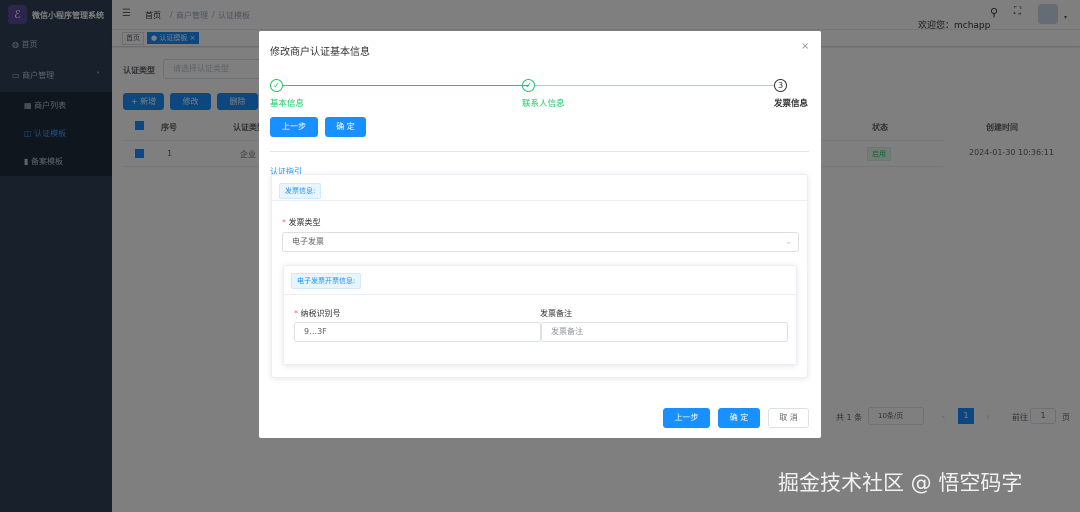 This screenshot has height=512, width=1080. I want to click on e-invoice-tag: 电子发票开票信息:, so click(326, 281).